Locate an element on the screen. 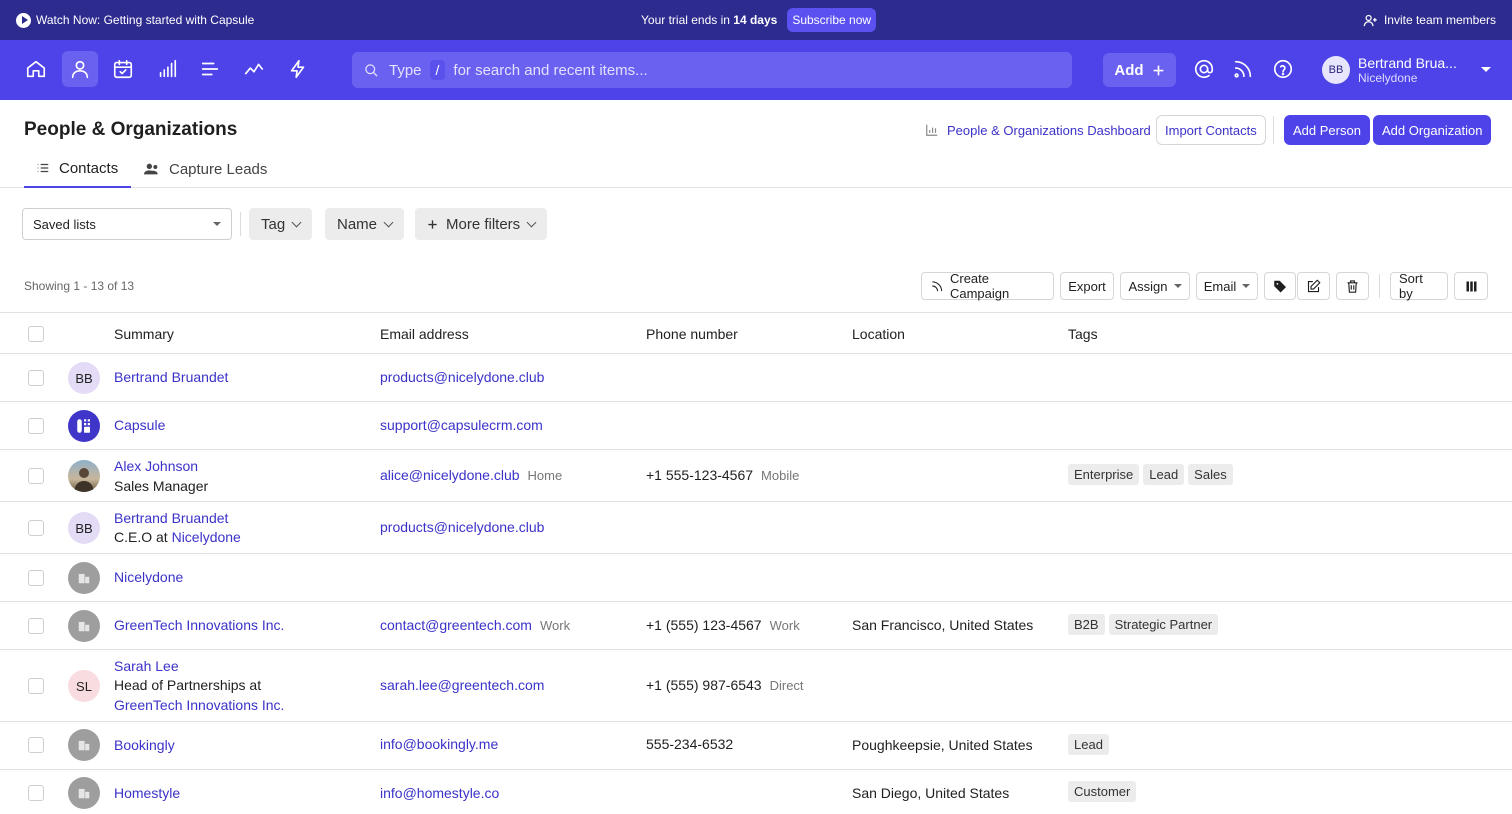  help-icon is located at coordinates (1283, 69).